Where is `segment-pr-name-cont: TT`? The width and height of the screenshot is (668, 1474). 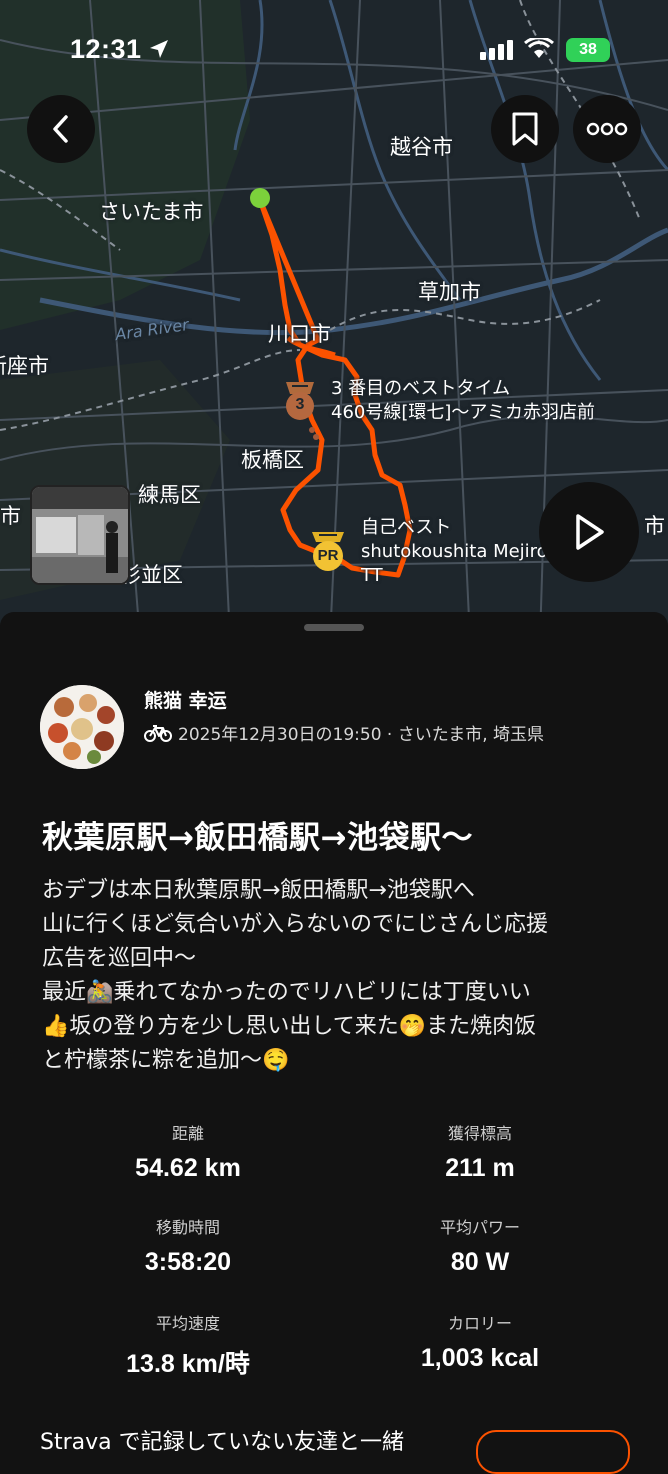
segment-pr-name-cont: TT is located at coordinates (372, 575).